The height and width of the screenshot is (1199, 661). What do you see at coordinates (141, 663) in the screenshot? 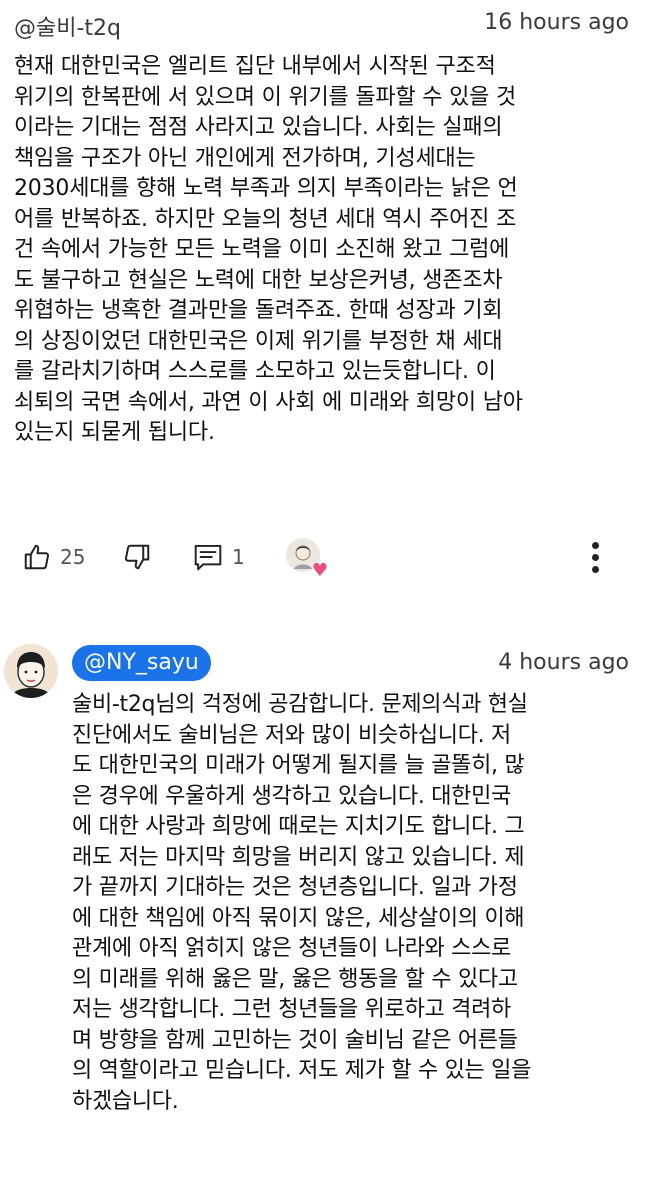
I see `reply-author-badge: @NY_sayu` at bounding box center [141, 663].